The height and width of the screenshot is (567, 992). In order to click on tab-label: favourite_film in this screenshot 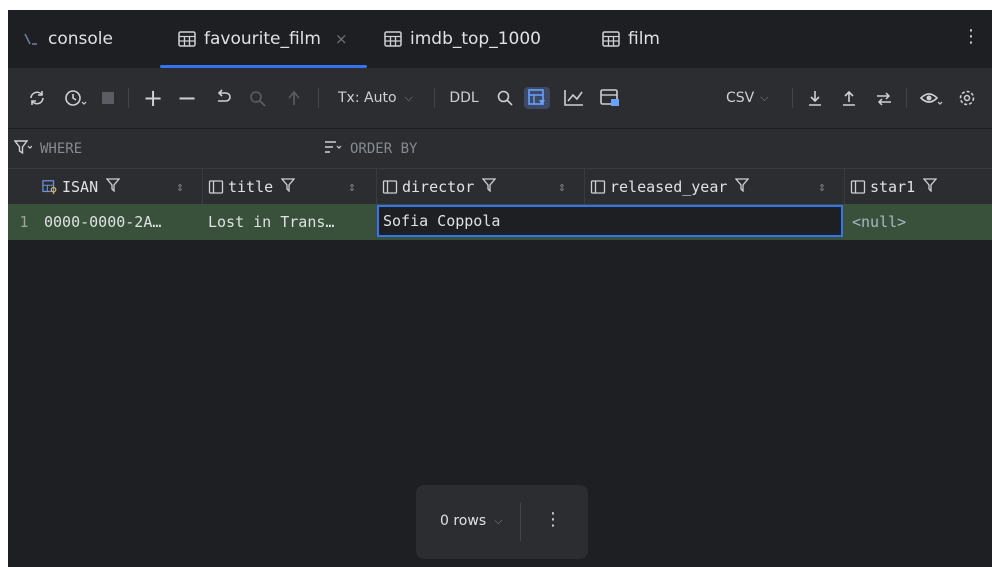, I will do `click(262, 39)`.